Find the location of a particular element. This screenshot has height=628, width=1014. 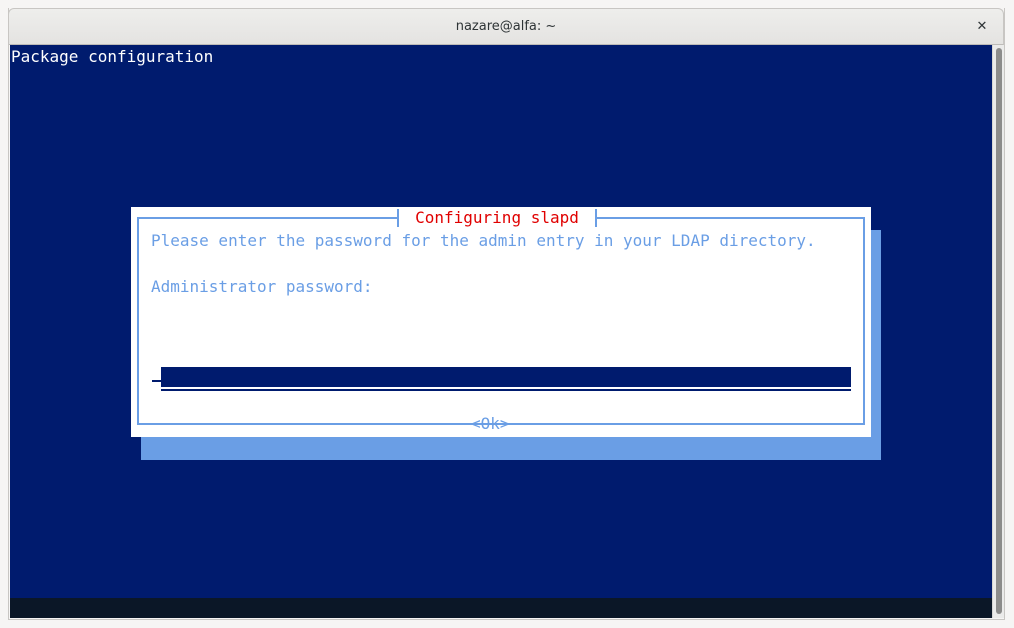

window-frame-bottom is located at coordinates (506, 619).